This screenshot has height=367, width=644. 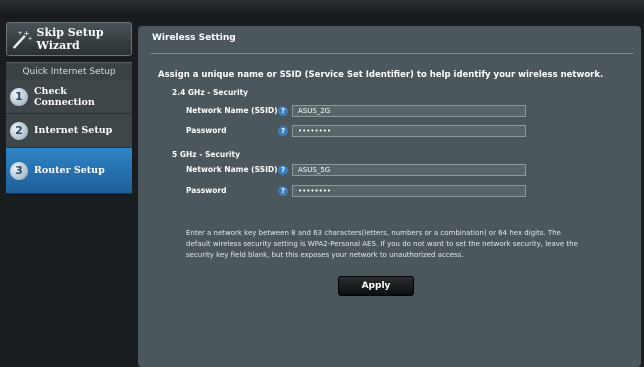 I want to click on magic-wand-icon: + + +, so click(x=23, y=39).